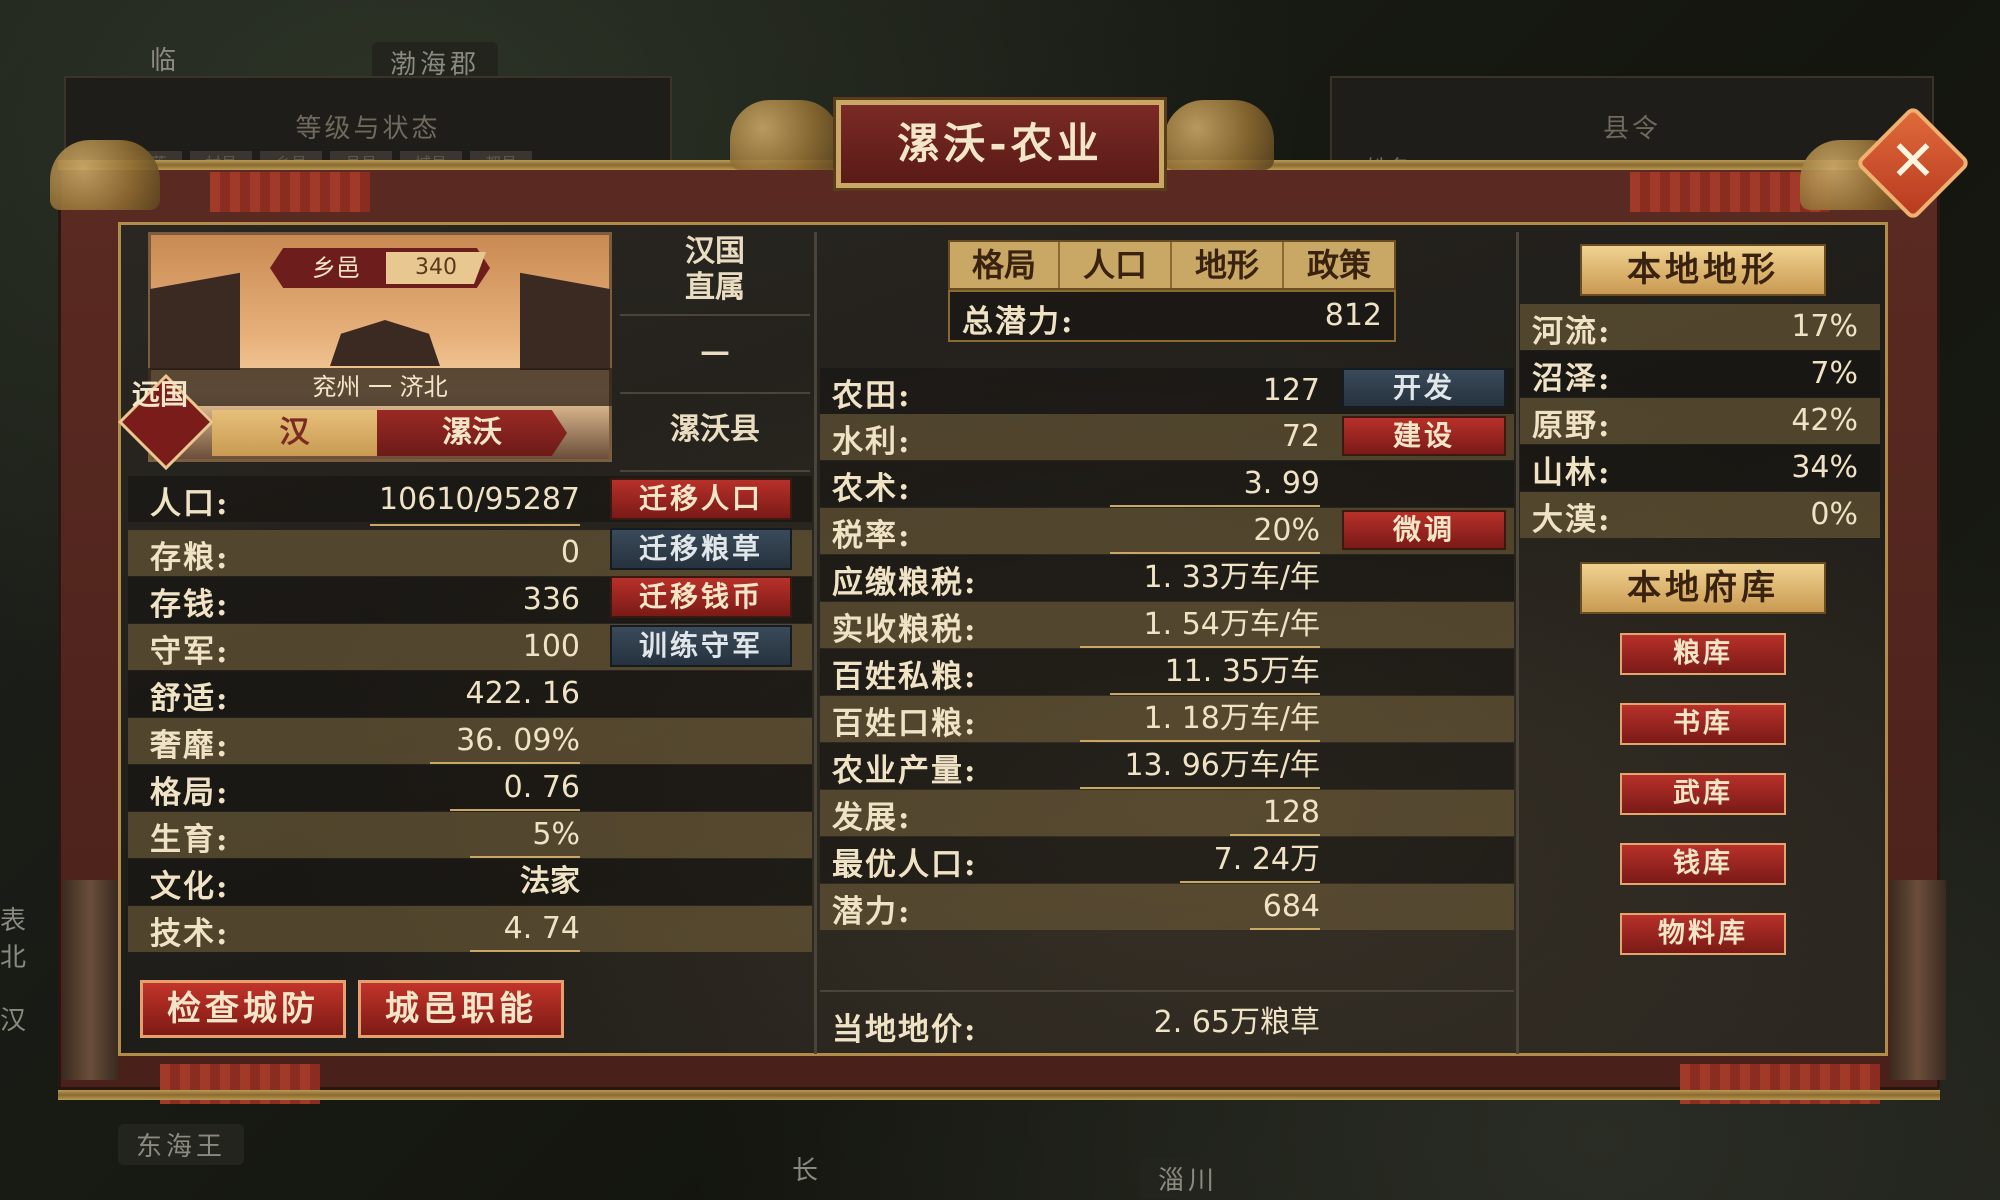  Describe the element at coordinates (190, 840) in the screenshot. I see `stat-label-birth: 生育:` at that location.